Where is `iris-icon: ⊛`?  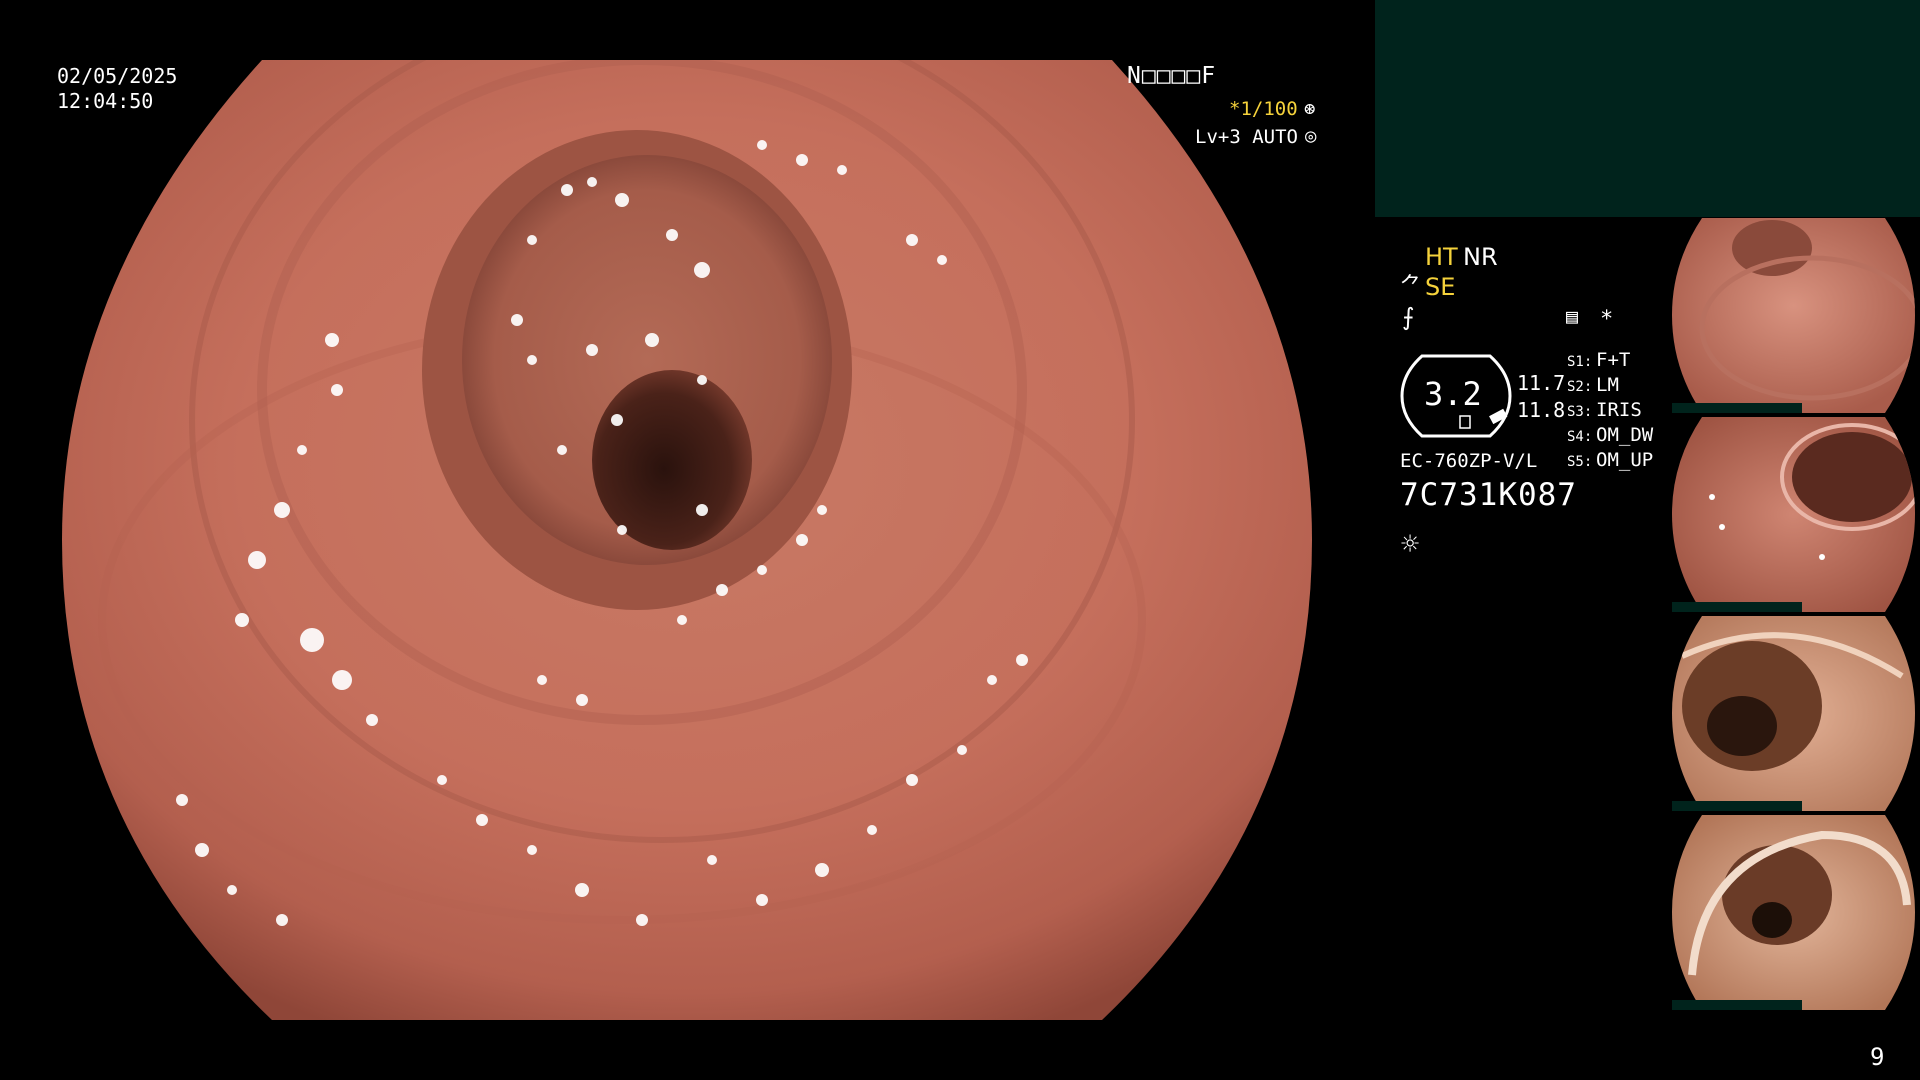
iris-icon: ⊛ is located at coordinates (1310, 109).